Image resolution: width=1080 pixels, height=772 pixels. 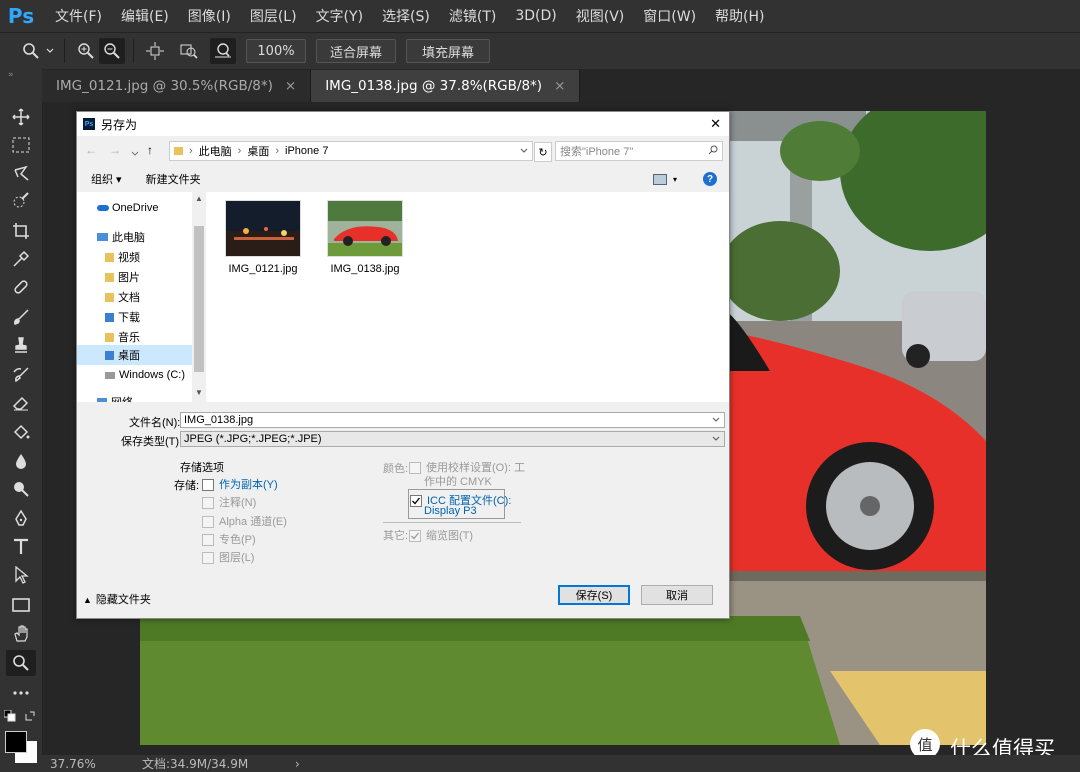 I want to click on zoom-all-windows-icon, so click(x=189, y=51).